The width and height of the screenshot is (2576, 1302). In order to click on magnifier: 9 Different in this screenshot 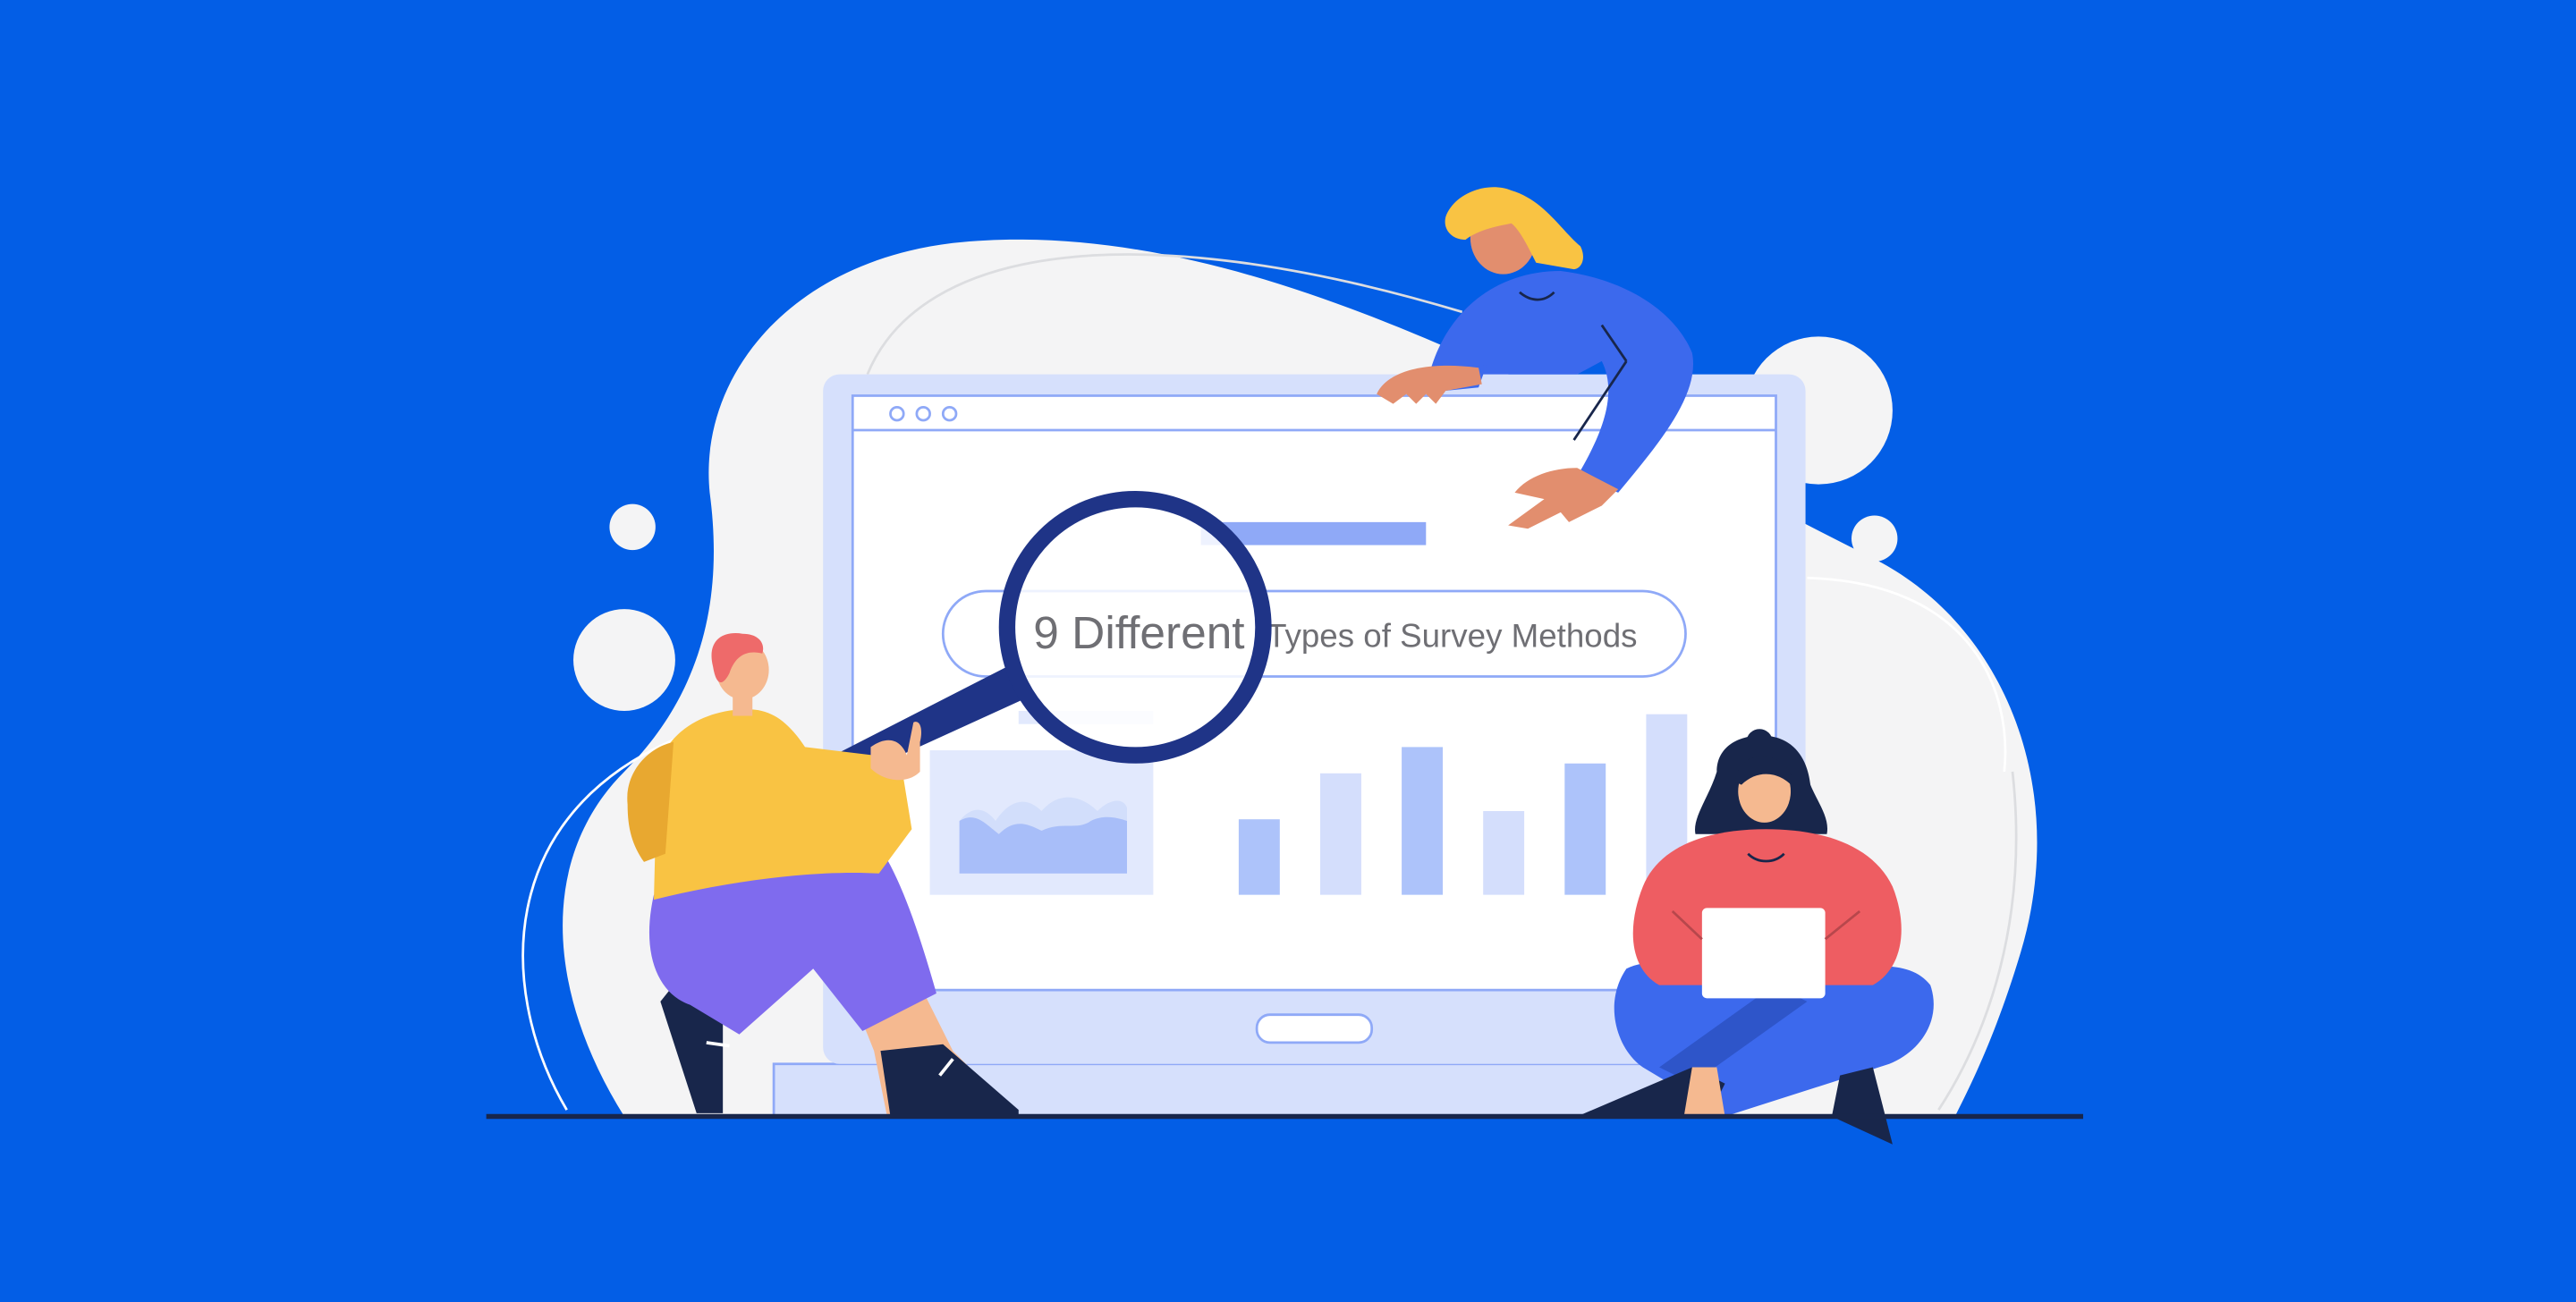, I will do `click(1135, 627)`.